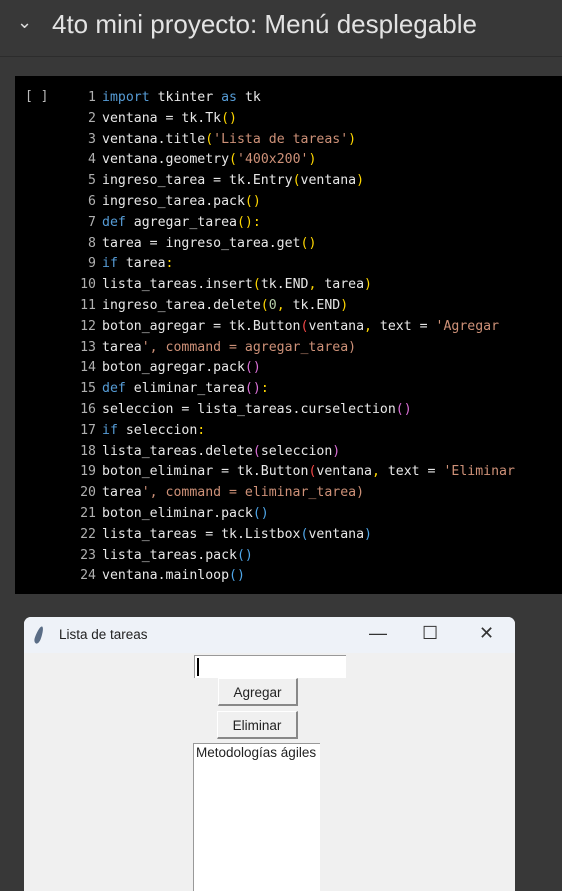 This screenshot has width=562, height=891. Describe the element at coordinates (378, 633) in the screenshot. I see `minimize-button: —` at that location.